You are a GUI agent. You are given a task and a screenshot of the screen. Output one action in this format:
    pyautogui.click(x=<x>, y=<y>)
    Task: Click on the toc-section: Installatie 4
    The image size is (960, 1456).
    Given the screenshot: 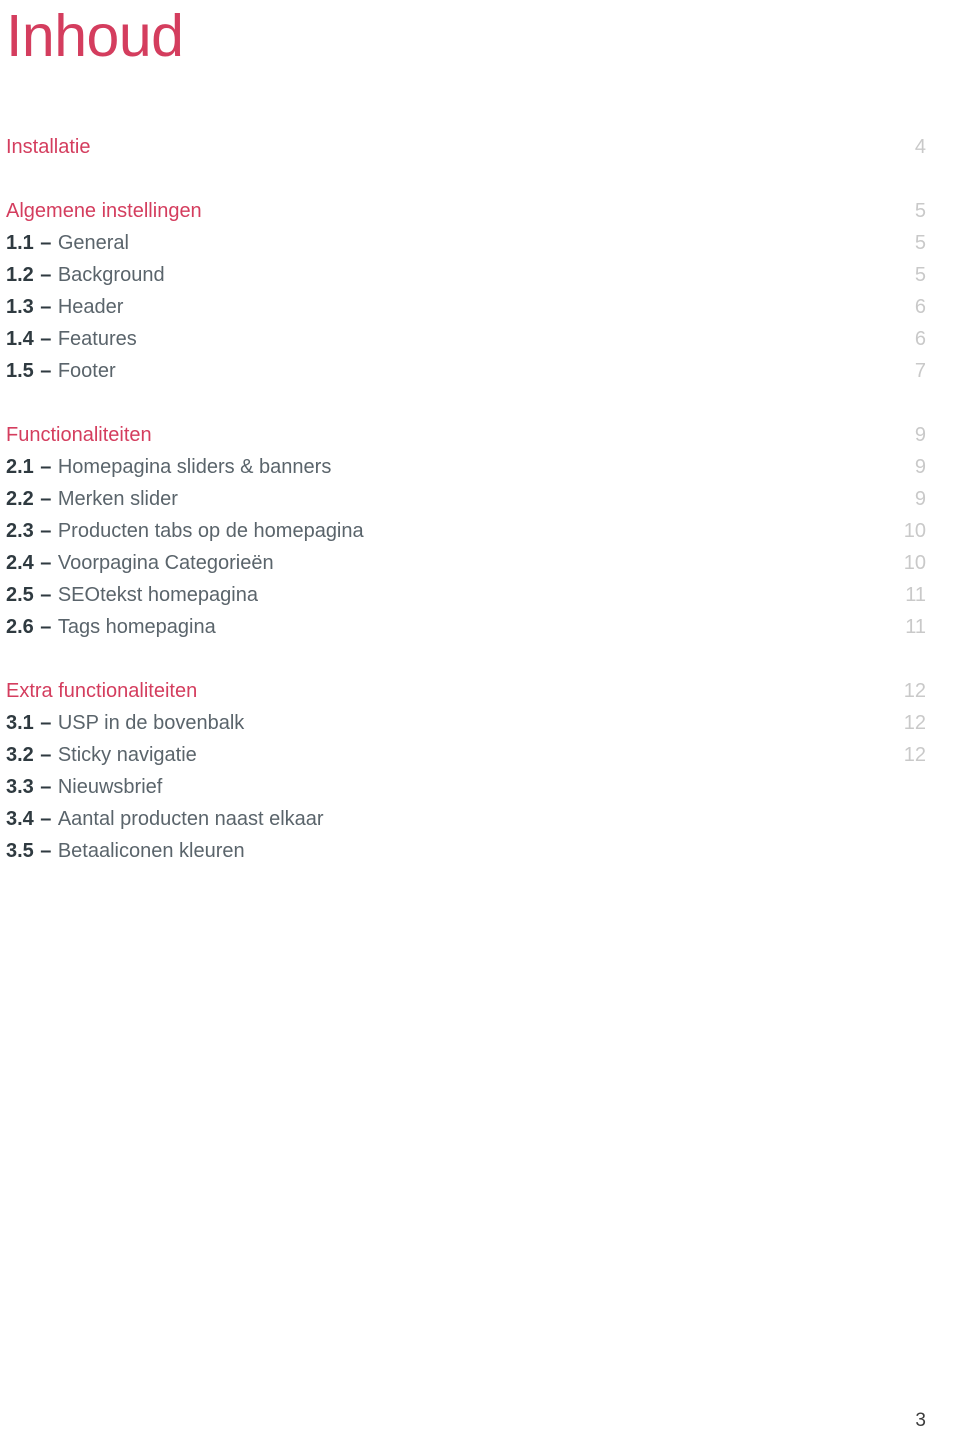 What is the action you would take?
    pyautogui.click(x=466, y=152)
    